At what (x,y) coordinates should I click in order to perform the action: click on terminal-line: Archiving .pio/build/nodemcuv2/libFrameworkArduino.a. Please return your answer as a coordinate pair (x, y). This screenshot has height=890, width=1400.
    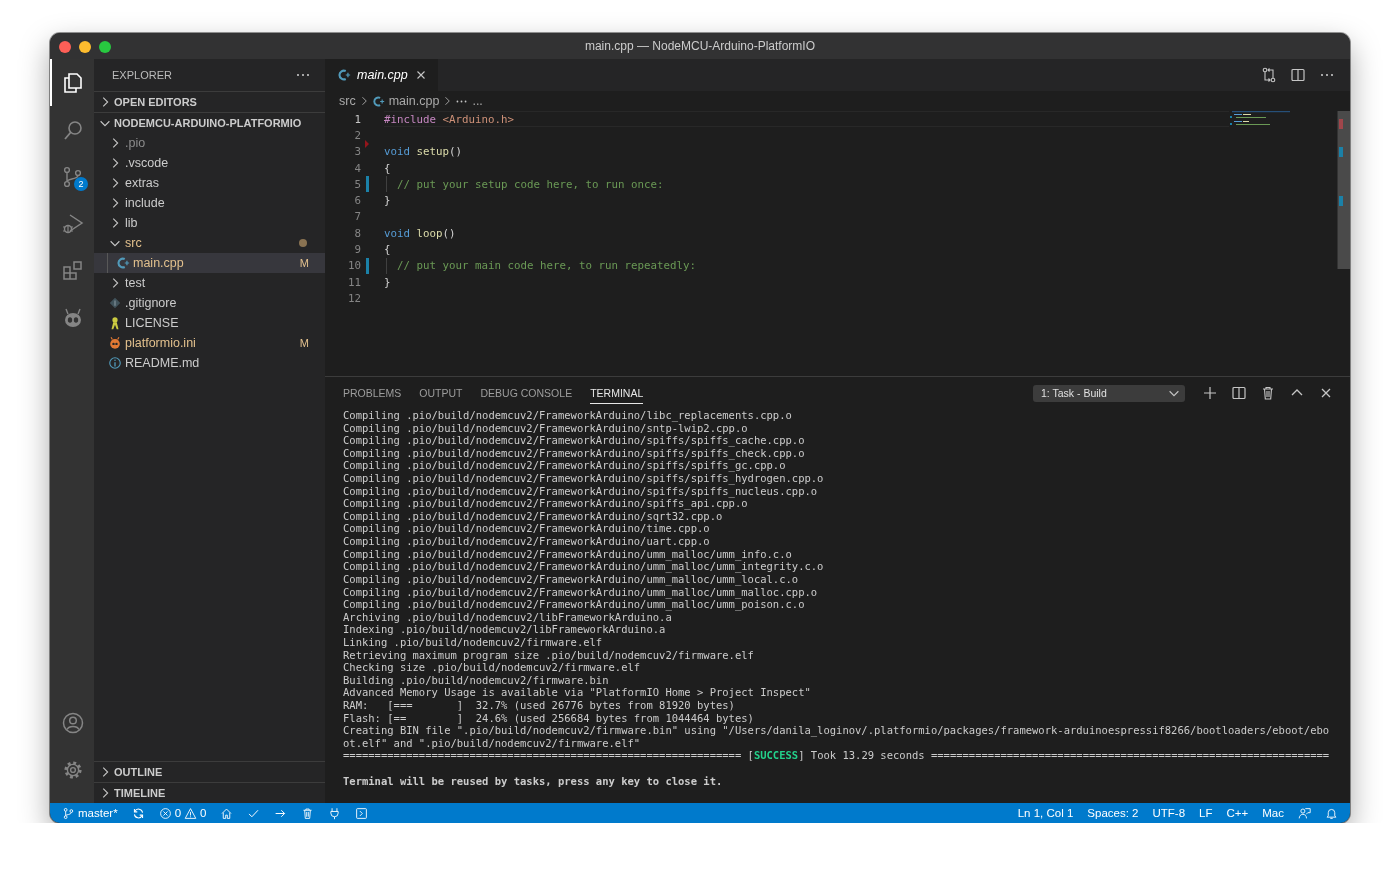
    Looking at the image, I should click on (507, 617).